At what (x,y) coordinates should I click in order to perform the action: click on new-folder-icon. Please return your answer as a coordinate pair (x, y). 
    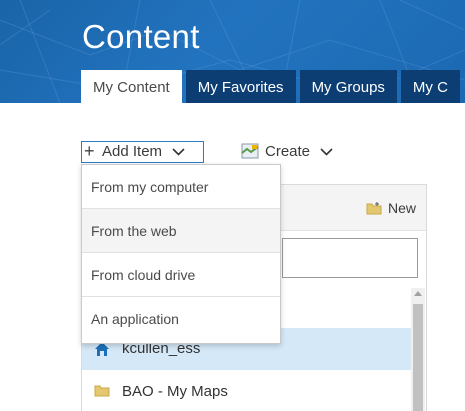
    Looking at the image, I should click on (374, 208).